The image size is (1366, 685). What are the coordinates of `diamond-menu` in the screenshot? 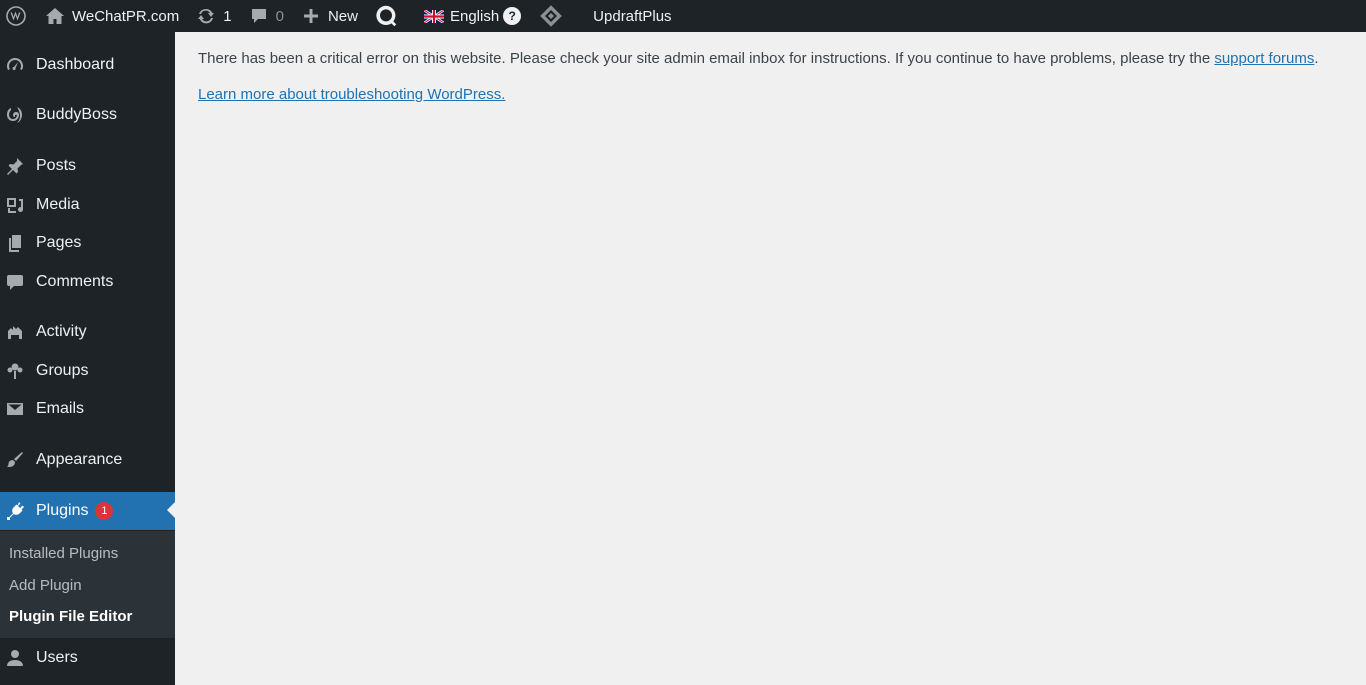 It's located at (554, 16).